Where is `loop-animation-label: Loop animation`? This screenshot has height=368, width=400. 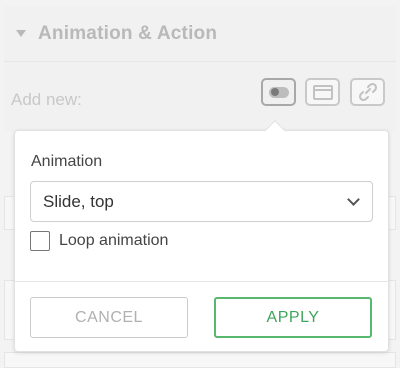 loop-animation-label: Loop animation is located at coordinates (113, 241).